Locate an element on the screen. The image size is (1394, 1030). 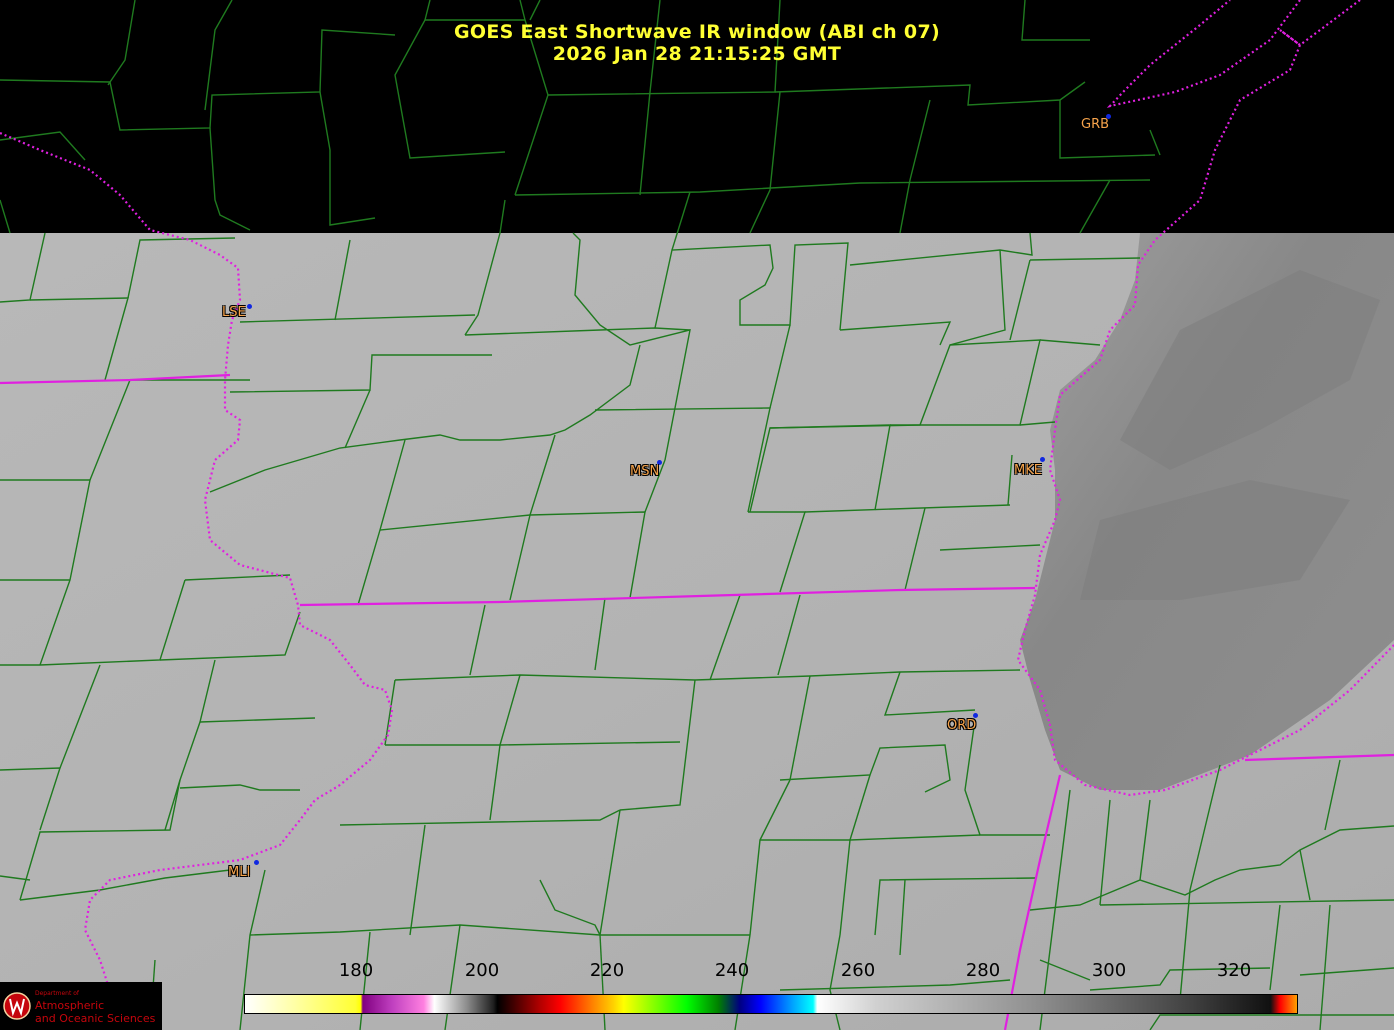
logo-line-1: Atmospheric is located at coordinates (70, 1005).